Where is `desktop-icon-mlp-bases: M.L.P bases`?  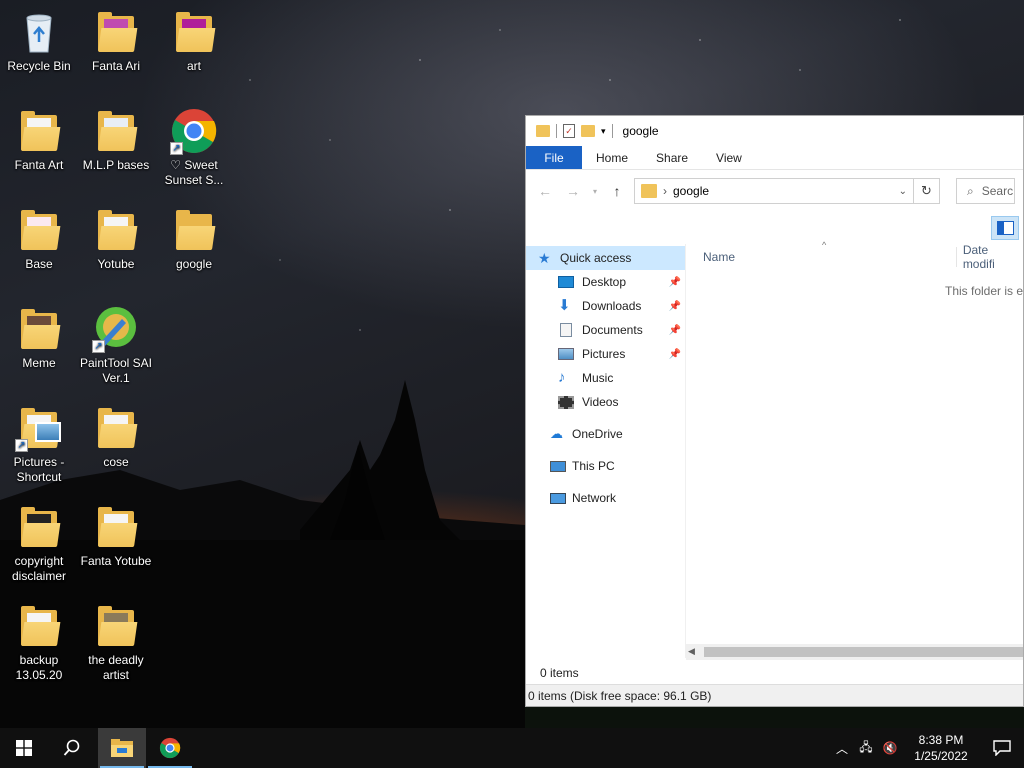 desktop-icon-mlp-bases: M.L.P bases is located at coordinates (116, 140).